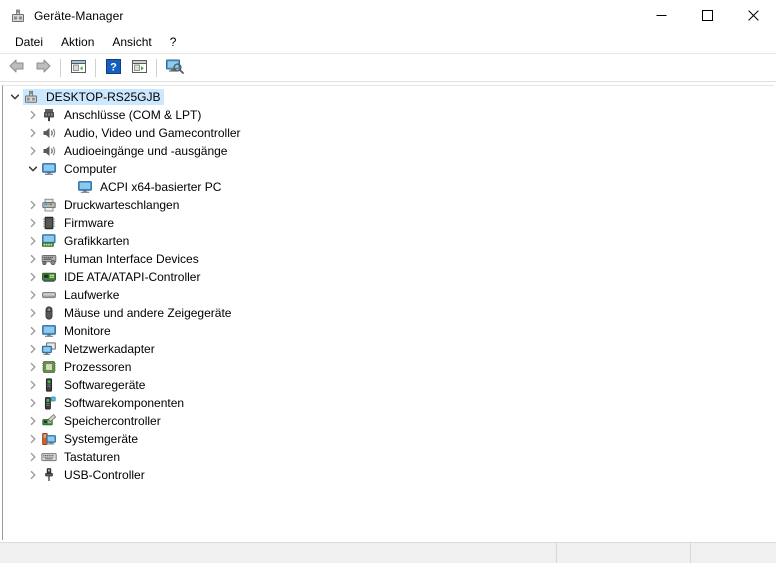  I want to click on update-driver-button, so click(139, 68).